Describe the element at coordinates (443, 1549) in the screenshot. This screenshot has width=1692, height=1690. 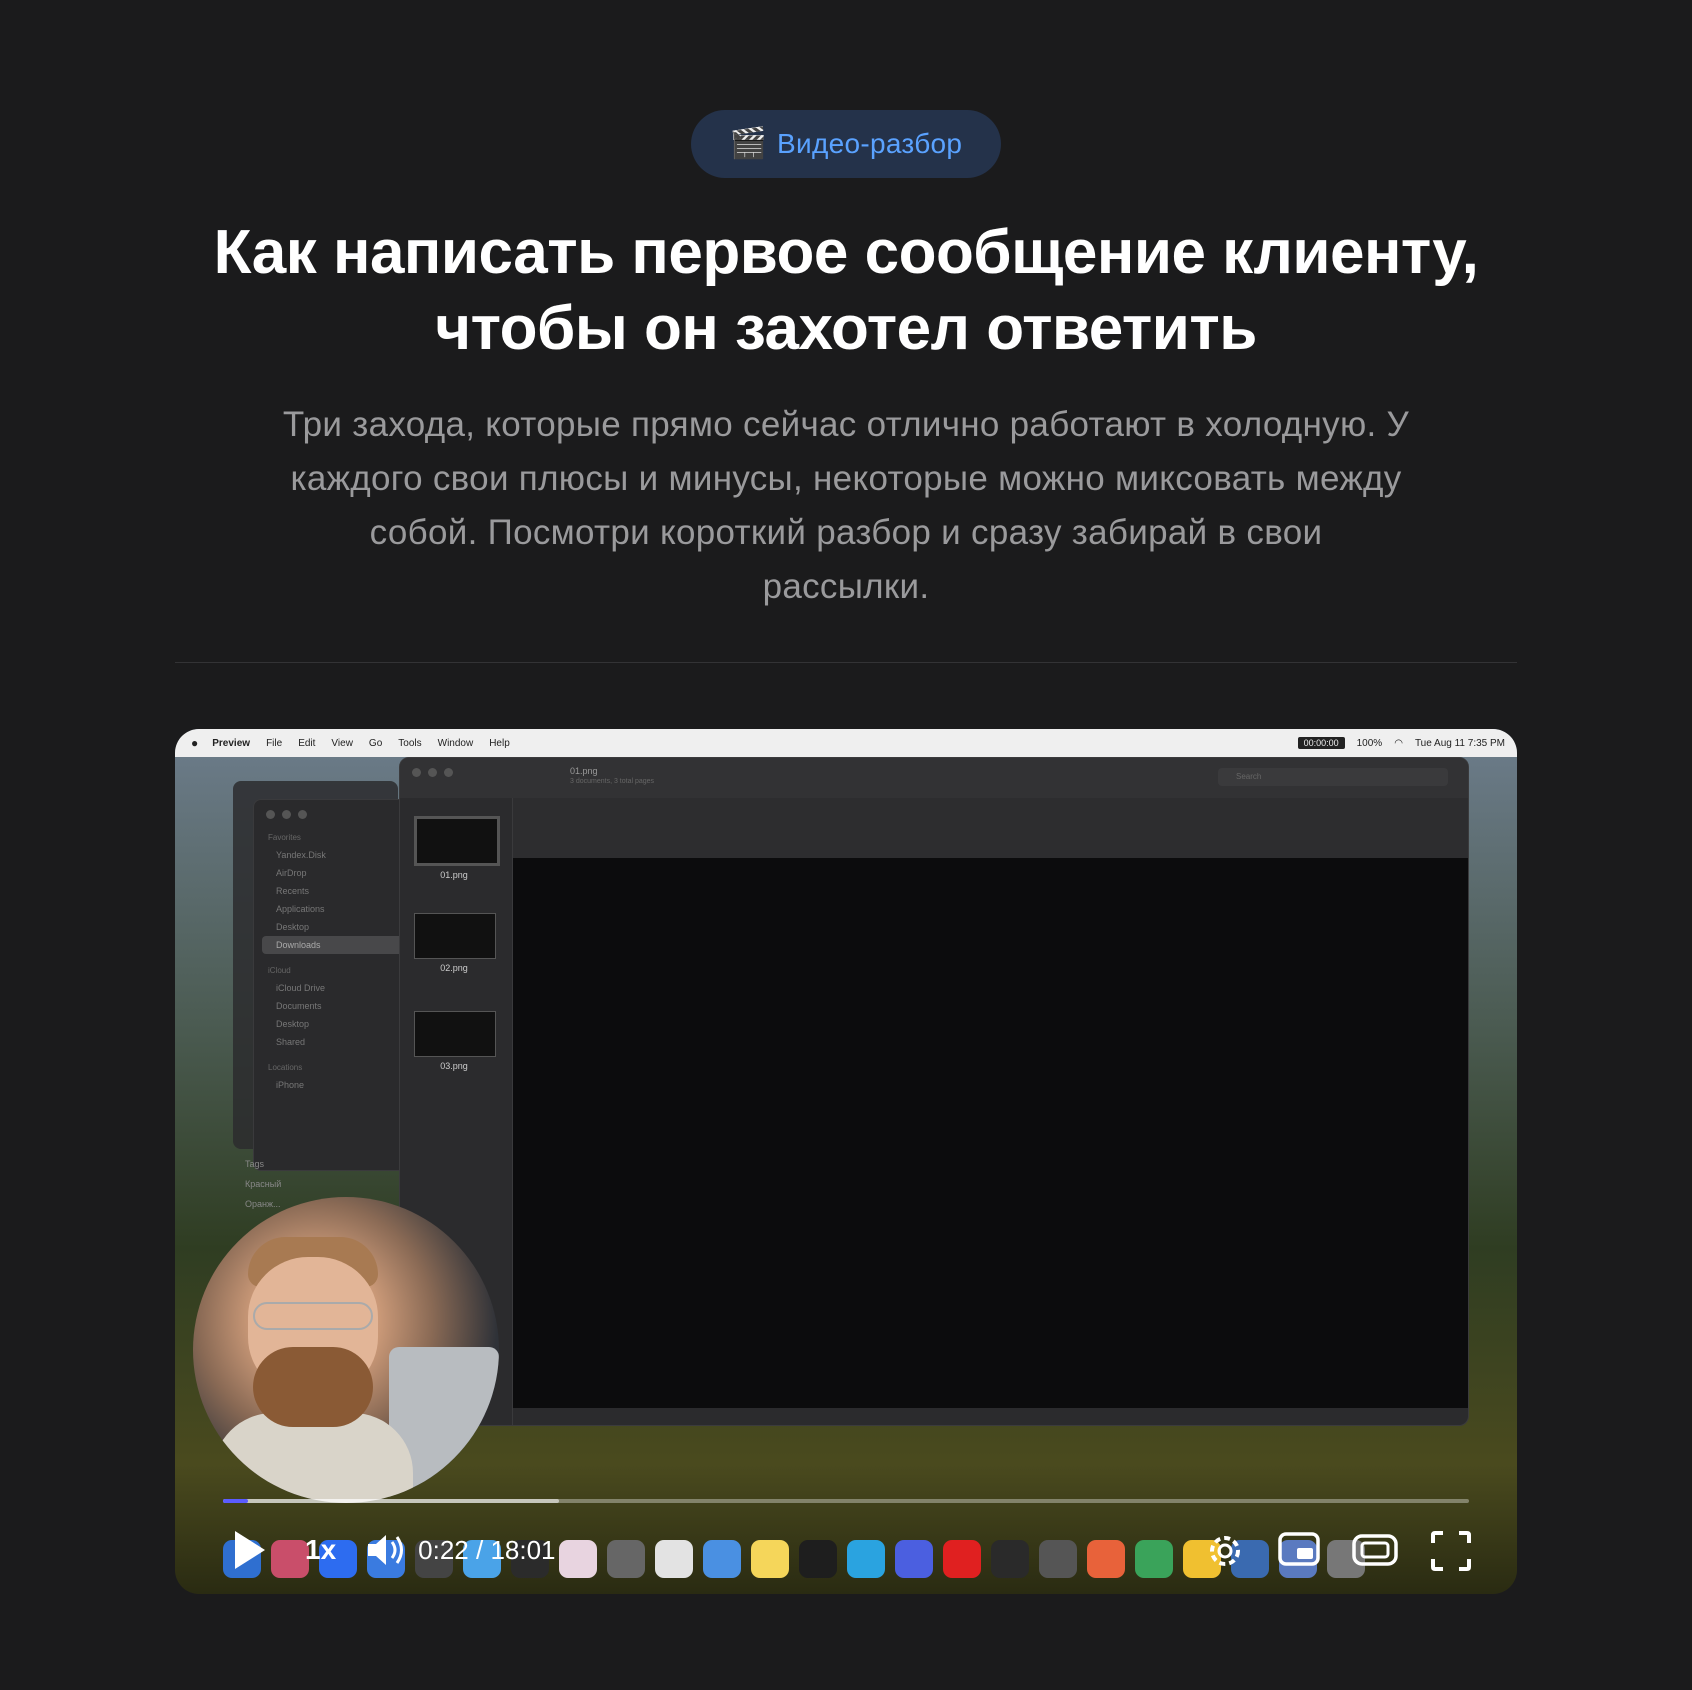
I see `current-time: 0:22` at that location.